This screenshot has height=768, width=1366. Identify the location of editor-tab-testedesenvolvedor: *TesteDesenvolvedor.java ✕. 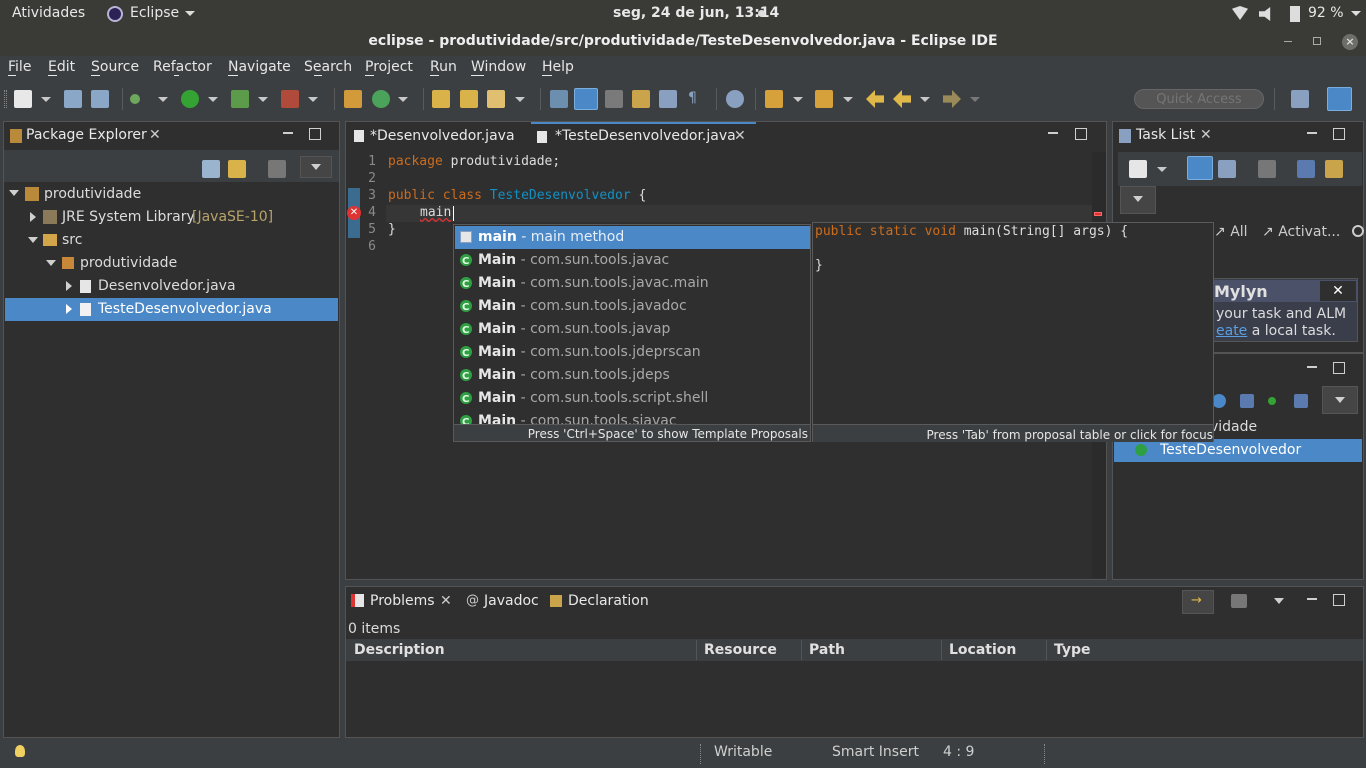
(643, 136).